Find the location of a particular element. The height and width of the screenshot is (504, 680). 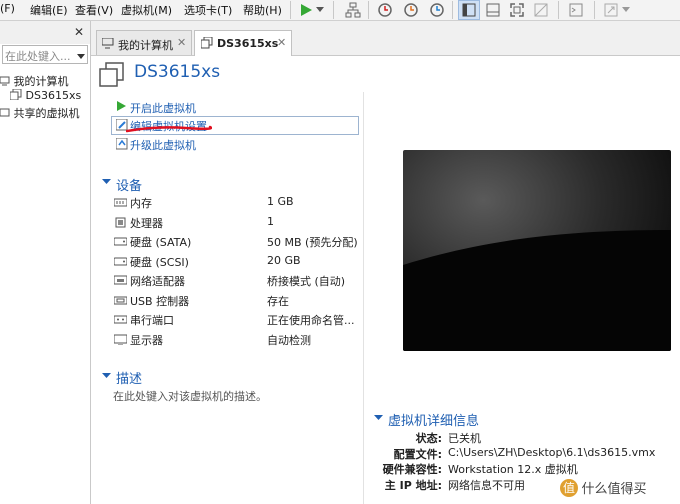

cpu-icon is located at coordinates (120, 222).